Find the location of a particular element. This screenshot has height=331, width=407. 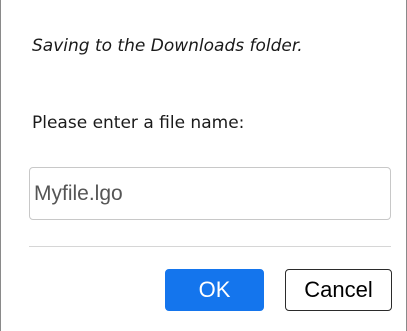

divider is located at coordinates (210, 246).